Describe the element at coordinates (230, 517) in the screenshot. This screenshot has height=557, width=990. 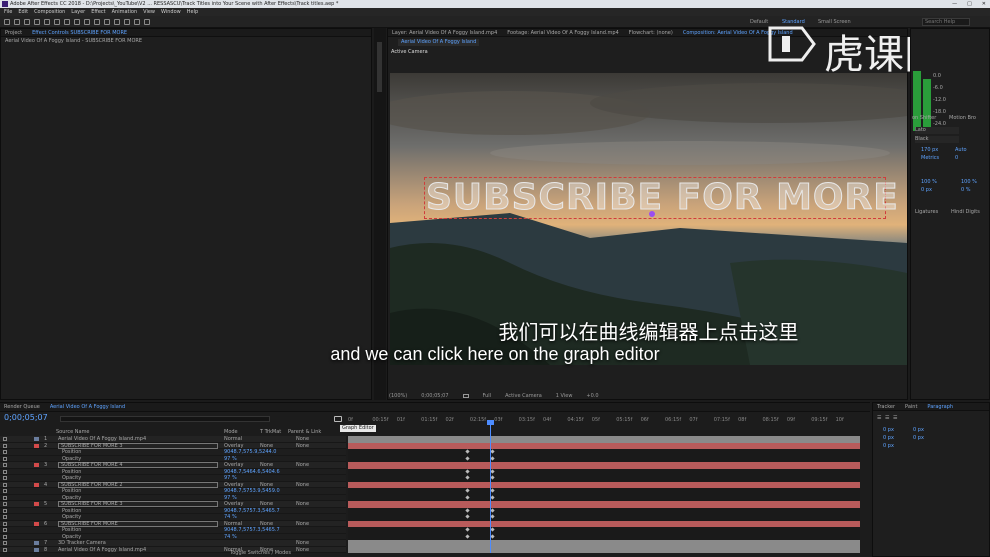
I see `property-value: 74 %` at that location.